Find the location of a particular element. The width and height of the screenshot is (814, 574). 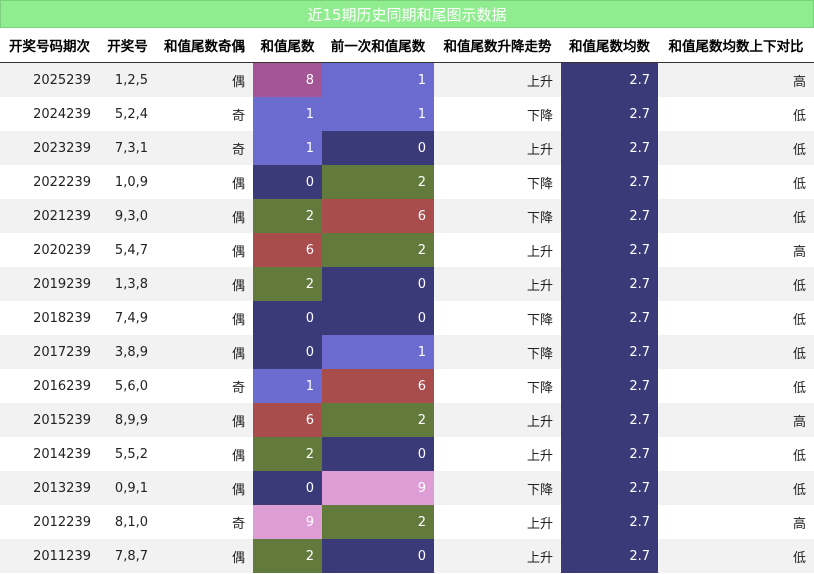

cell-numbers: 8,1,0 is located at coordinates (127, 522).